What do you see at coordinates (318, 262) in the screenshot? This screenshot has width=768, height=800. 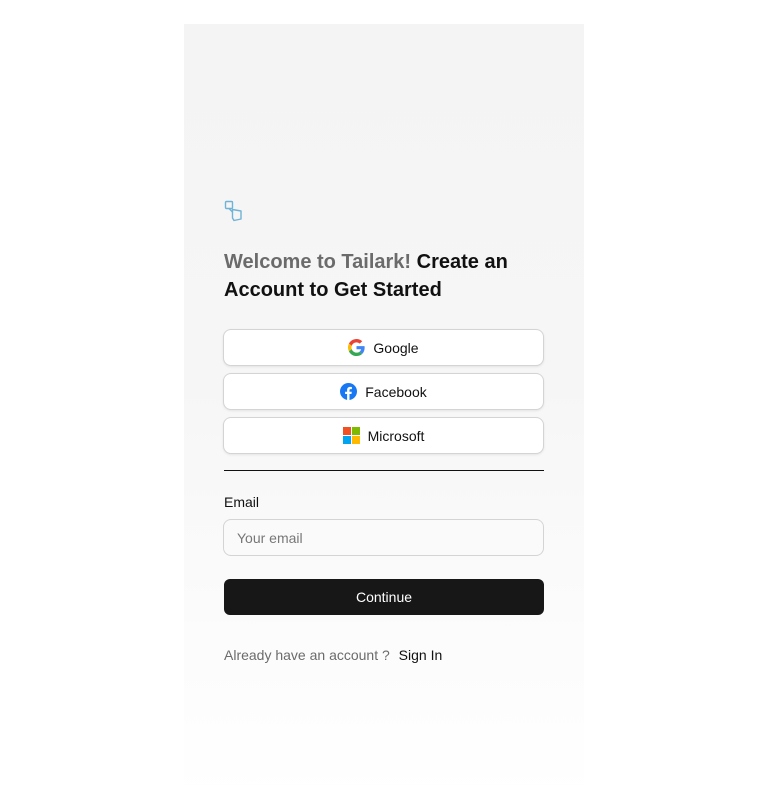 I see `title-welcome: Welcome to Tailark!` at bounding box center [318, 262].